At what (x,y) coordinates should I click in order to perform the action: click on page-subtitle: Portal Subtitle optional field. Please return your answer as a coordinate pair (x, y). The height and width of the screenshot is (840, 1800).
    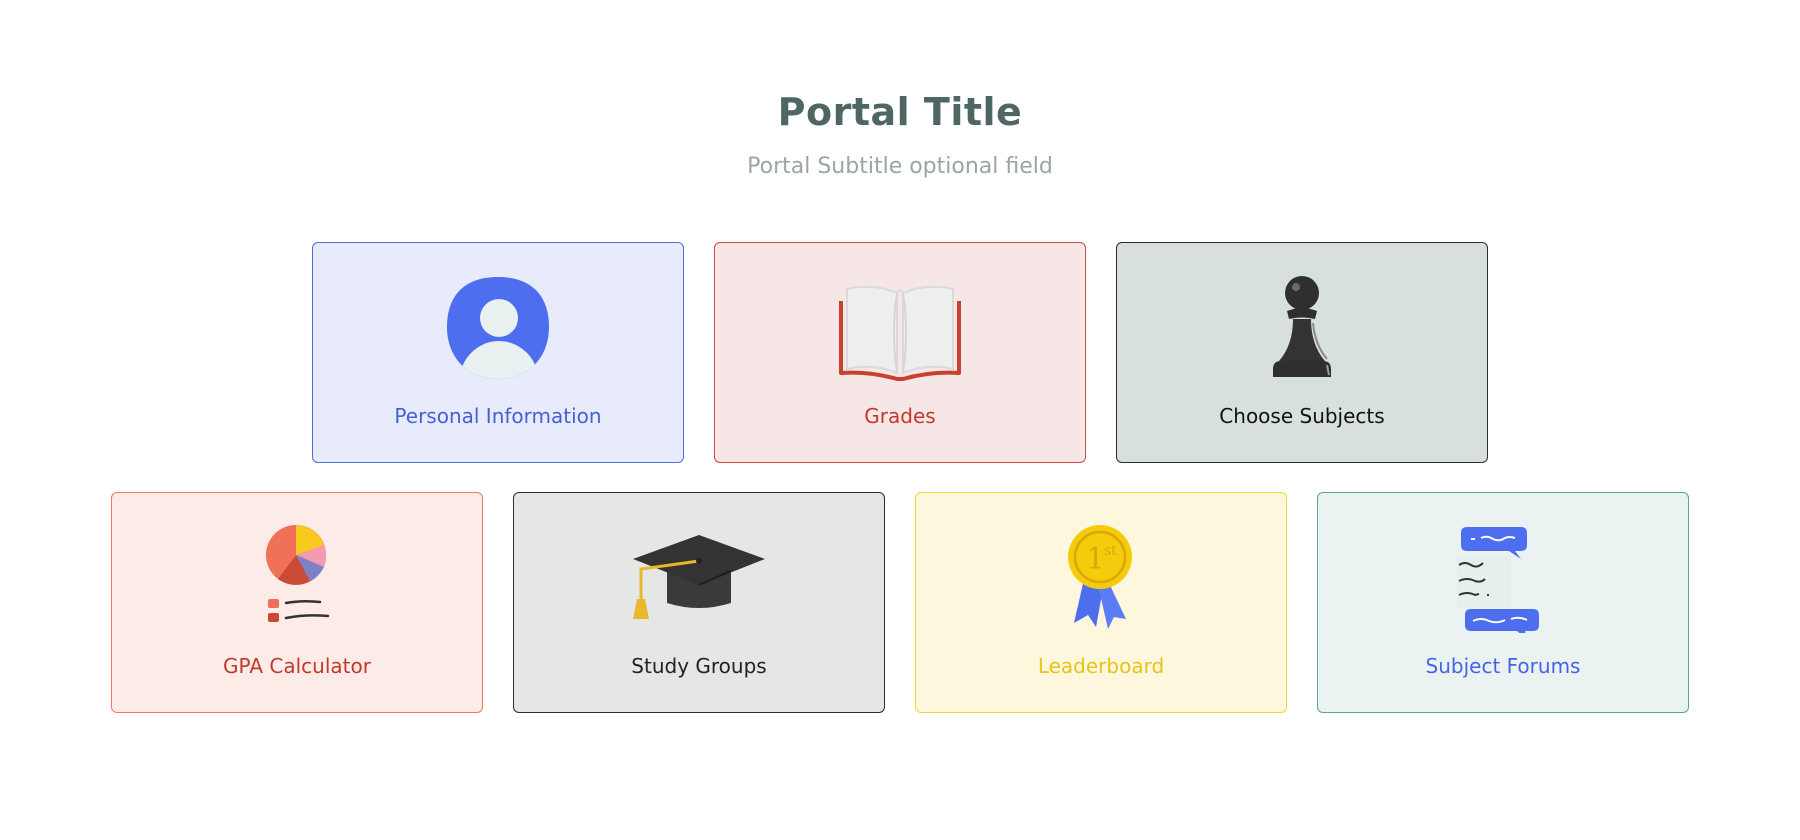
    Looking at the image, I should click on (900, 166).